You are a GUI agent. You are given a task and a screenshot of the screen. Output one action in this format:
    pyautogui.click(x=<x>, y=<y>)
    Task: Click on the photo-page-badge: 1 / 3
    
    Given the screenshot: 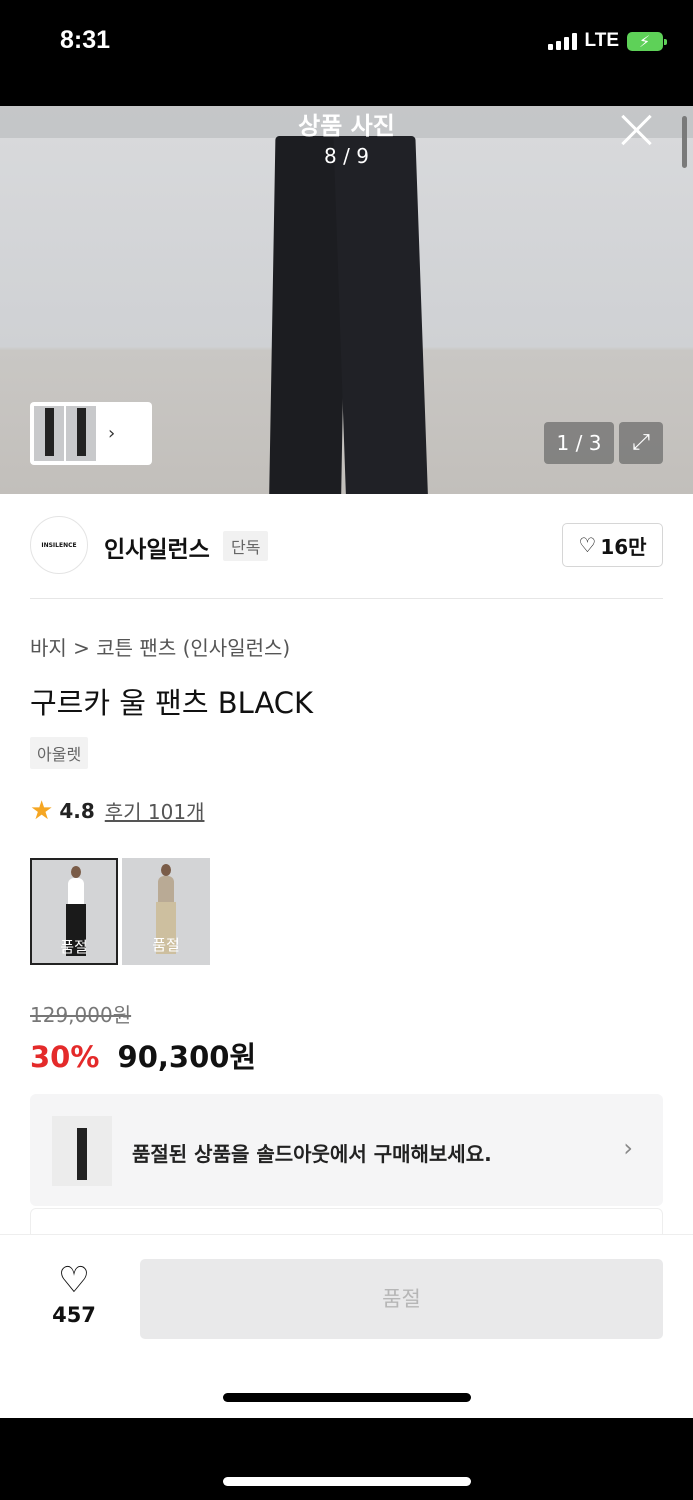 What is the action you would take?
    pyautogui.click(x=579, y=443)
    